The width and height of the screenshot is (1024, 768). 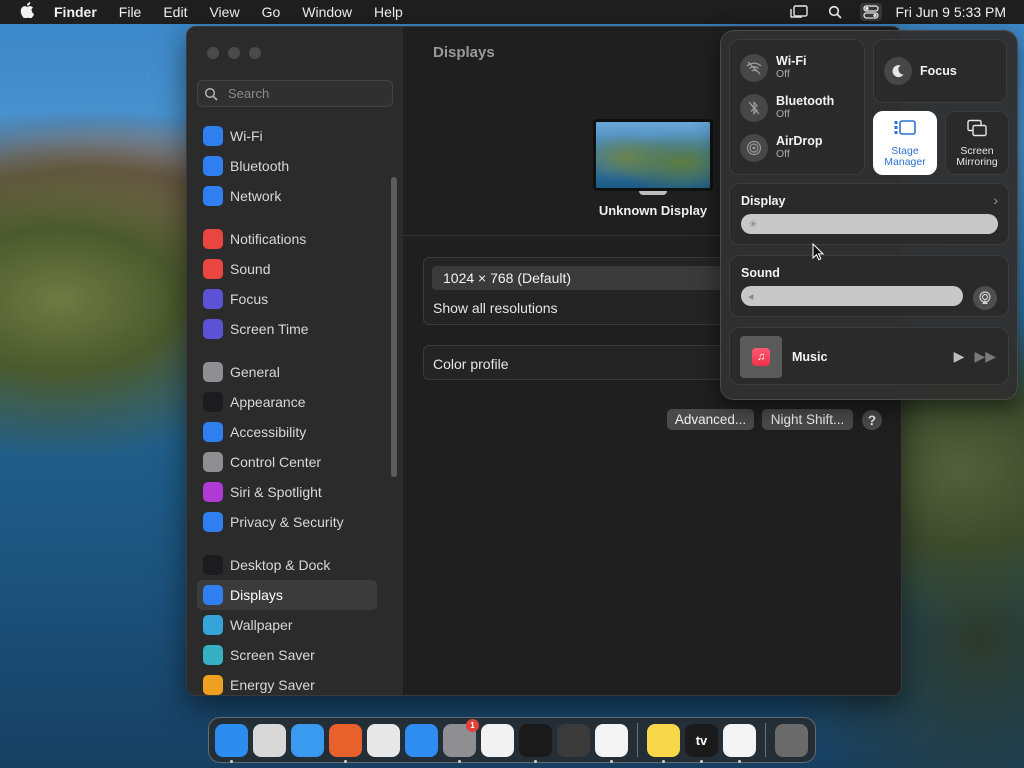 I want to click on sidebar-item-screen-time: Screen Time, so click(x=295, y=329).